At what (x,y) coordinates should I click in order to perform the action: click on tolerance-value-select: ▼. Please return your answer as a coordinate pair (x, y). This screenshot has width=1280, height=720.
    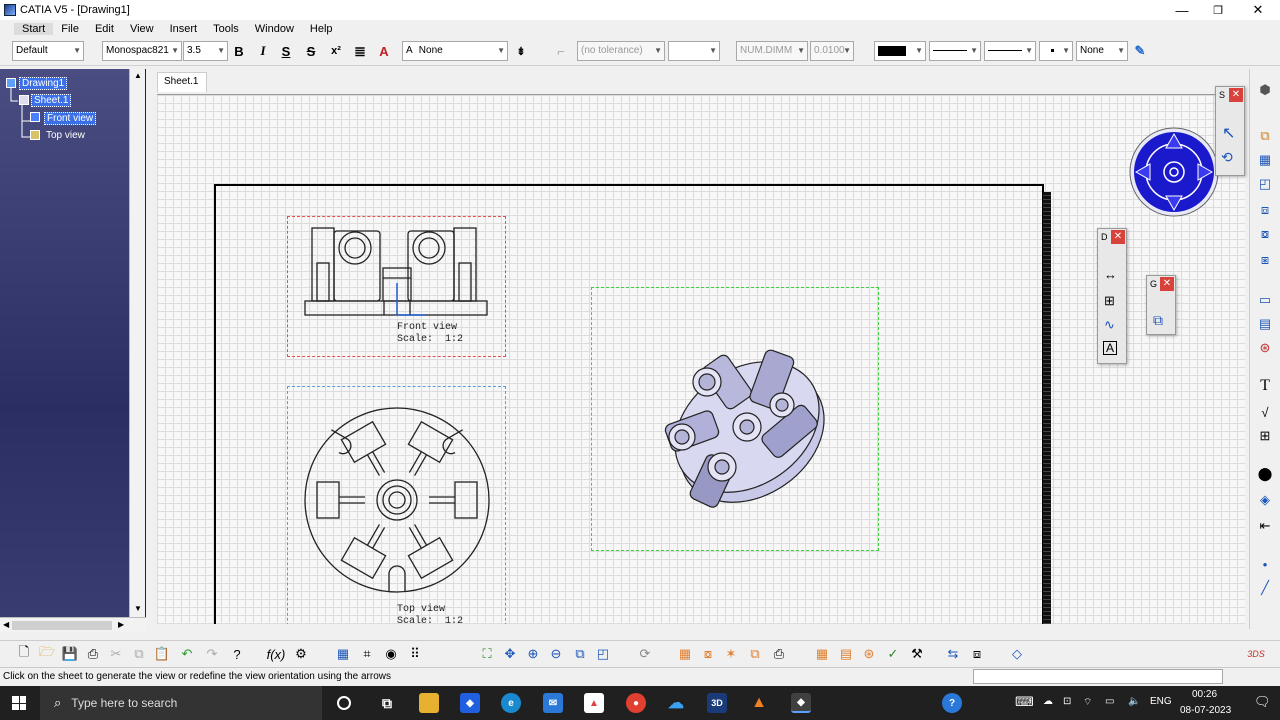
    Looking at the image, I should click on (694, 51).